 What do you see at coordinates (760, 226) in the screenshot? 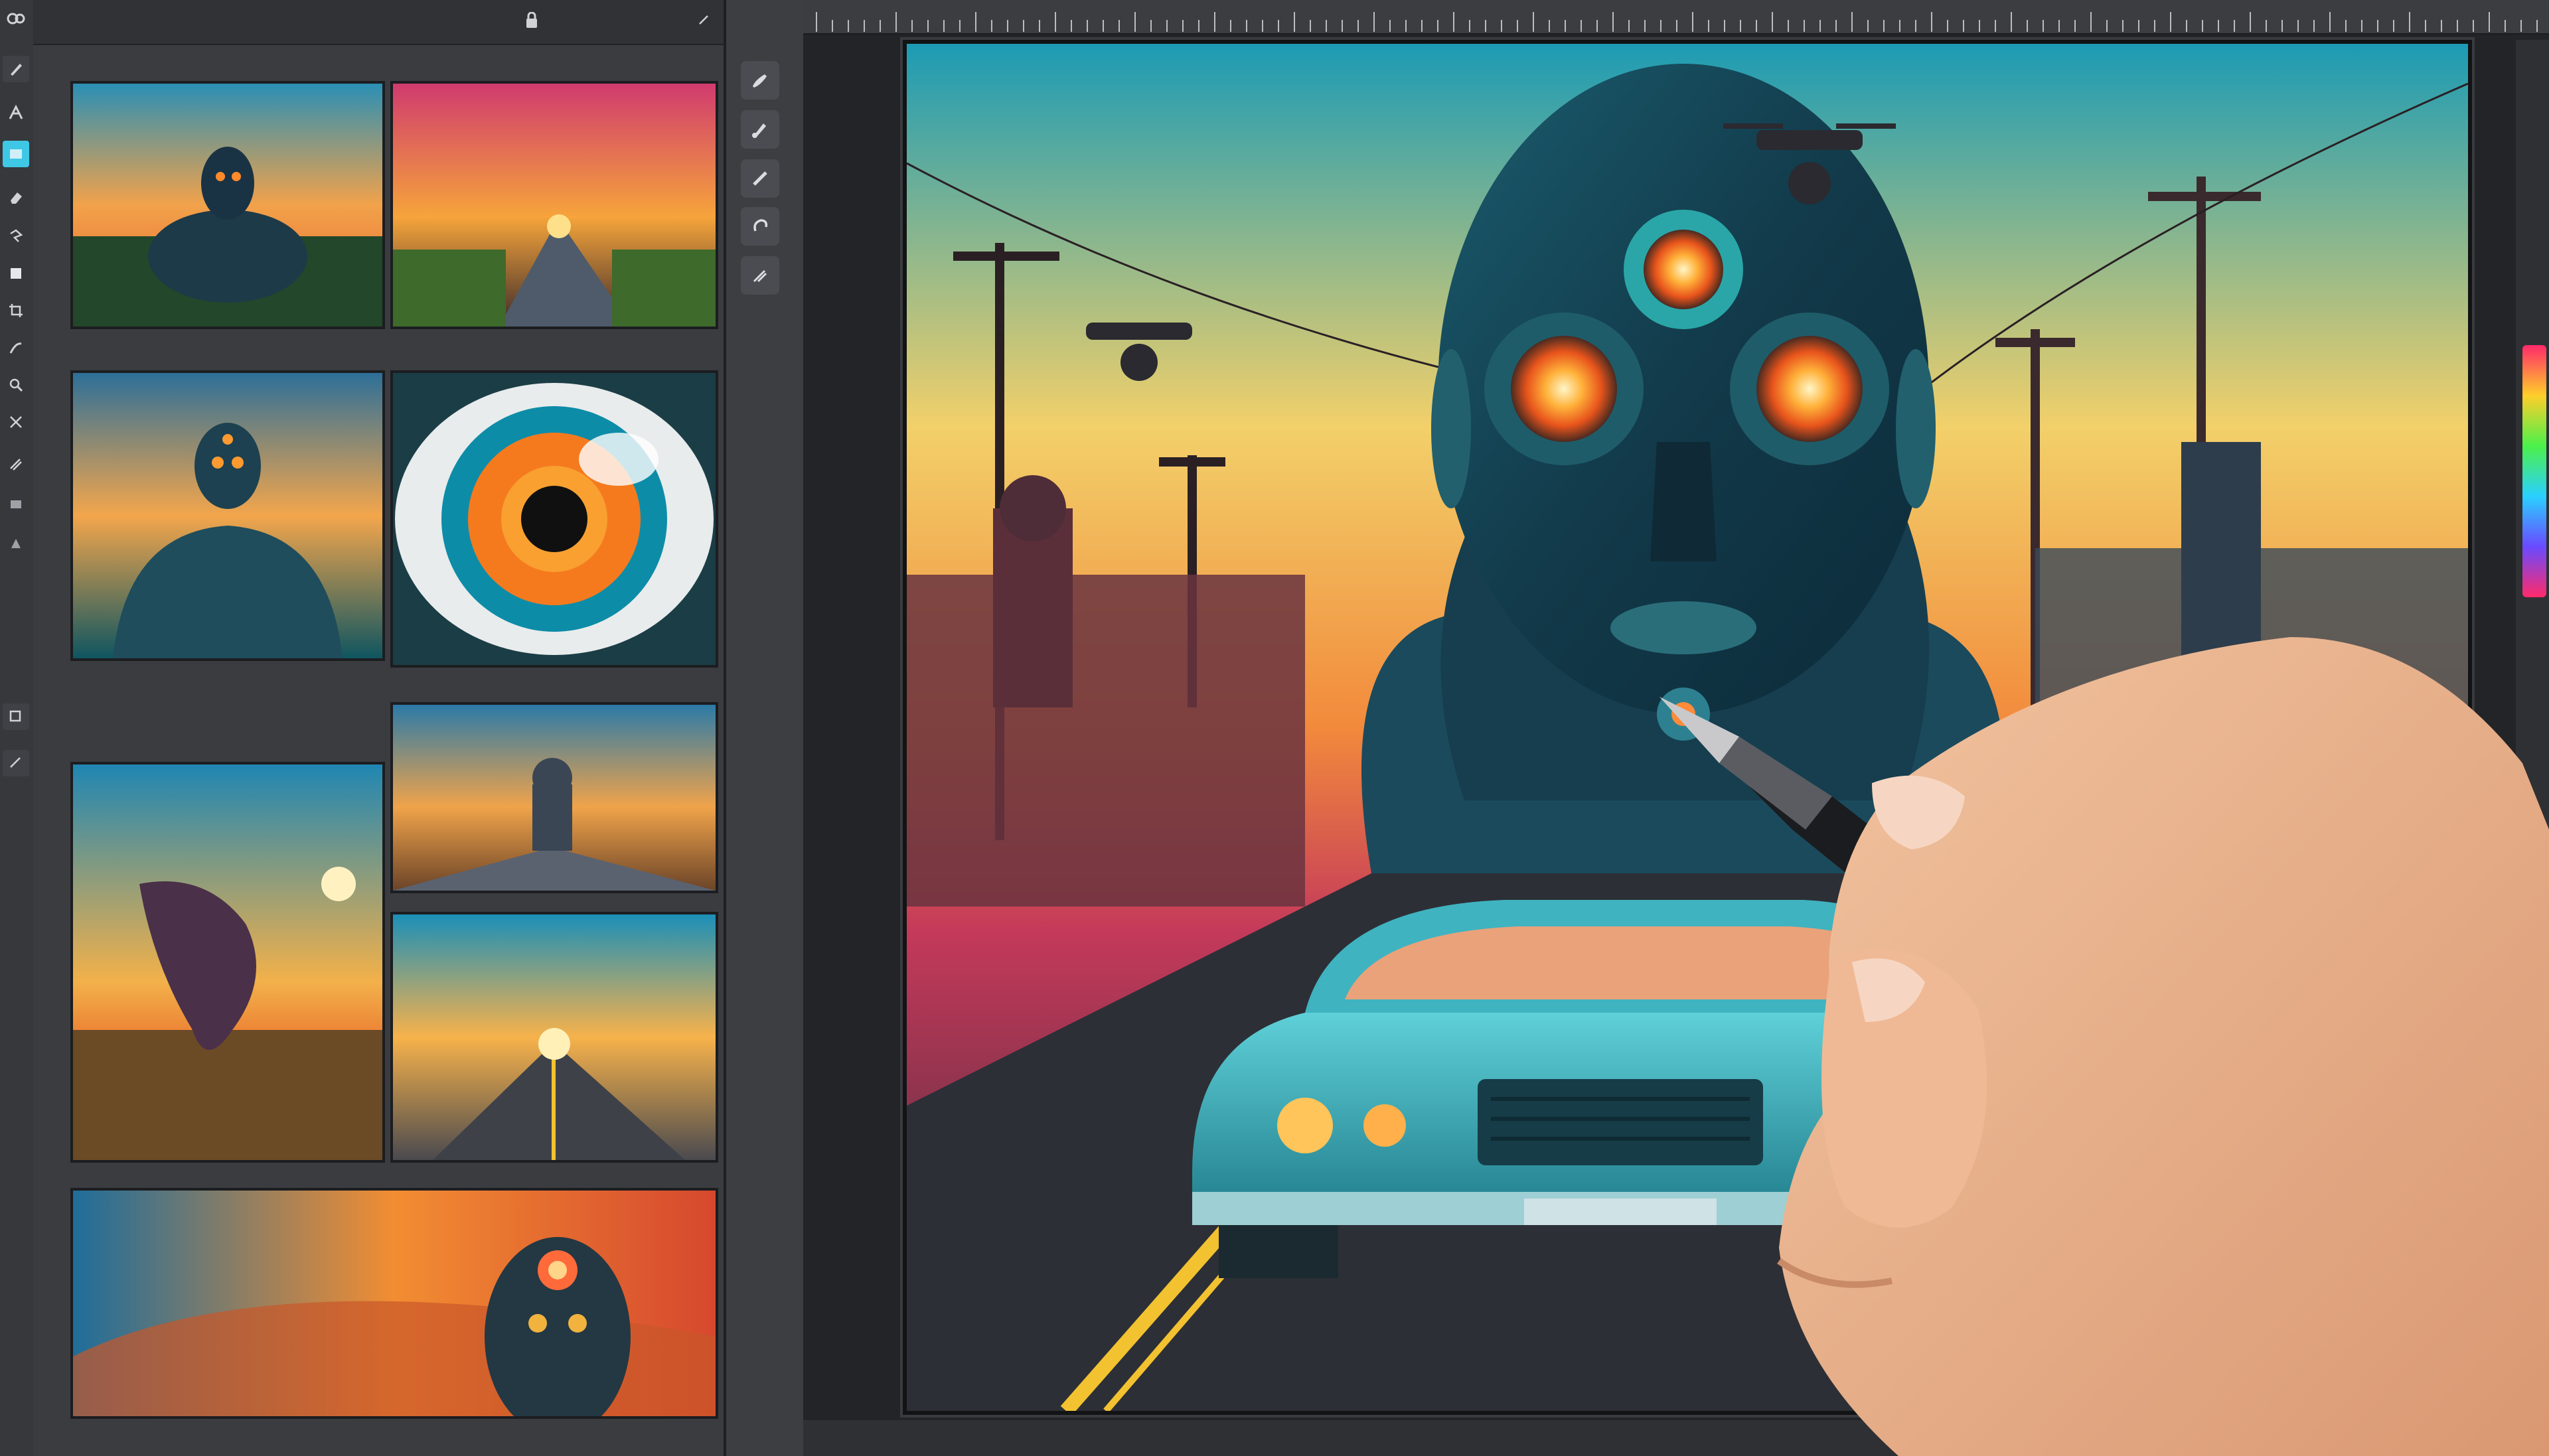
I see `pencil-icon` at bounding box center [760, 226].